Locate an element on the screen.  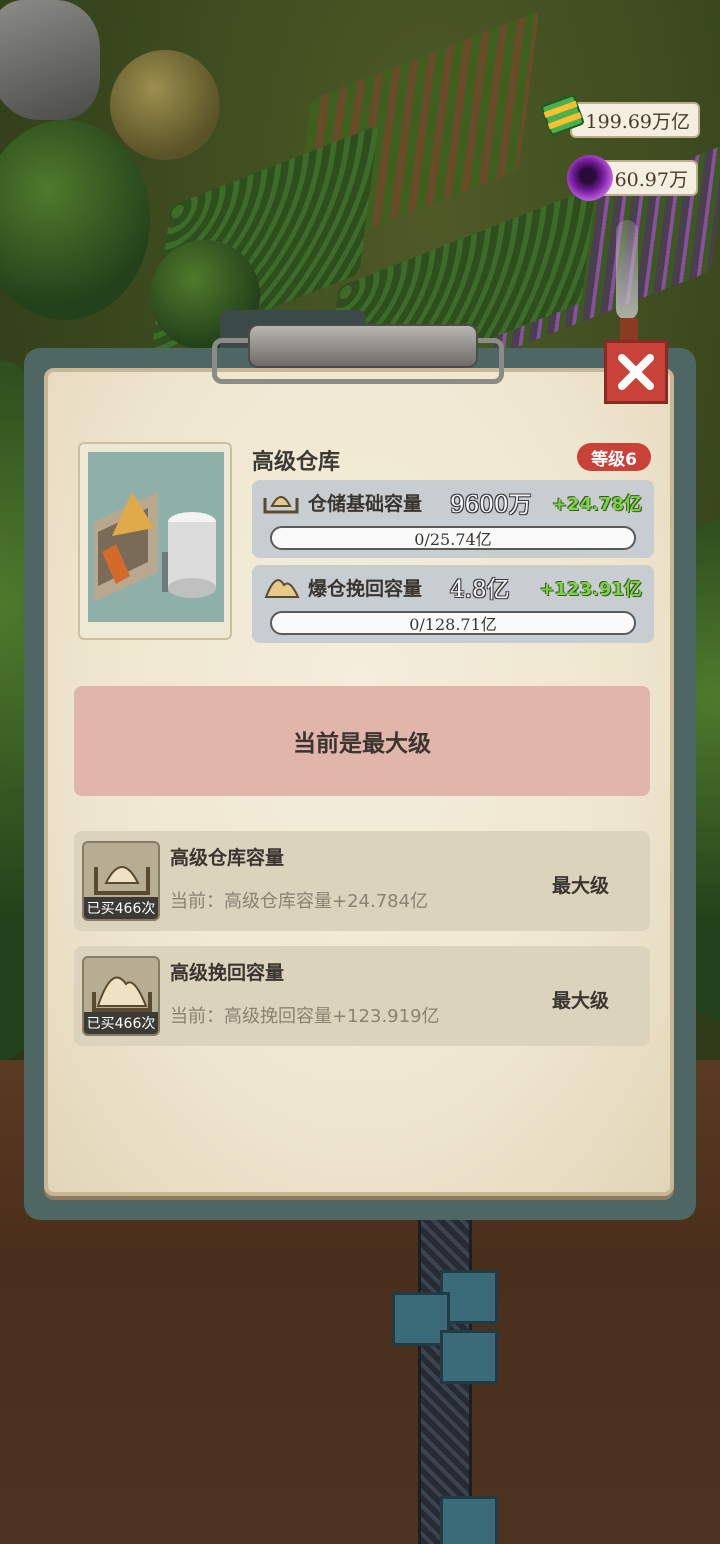
clipboard-clip is located at coordinates (360, 356).